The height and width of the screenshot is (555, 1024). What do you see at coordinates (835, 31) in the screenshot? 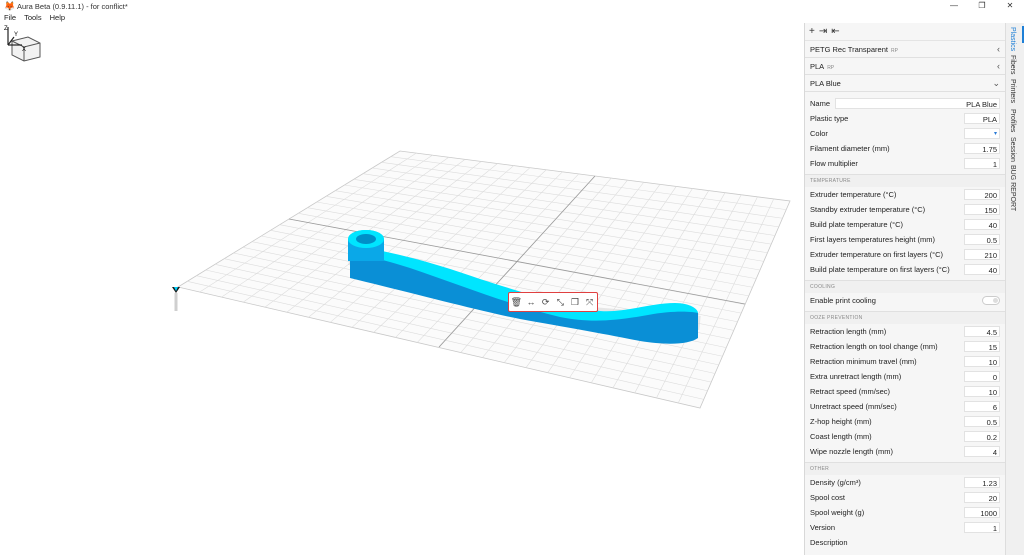
I see `export-icon: ⇤` at bounding box center [835, 31].